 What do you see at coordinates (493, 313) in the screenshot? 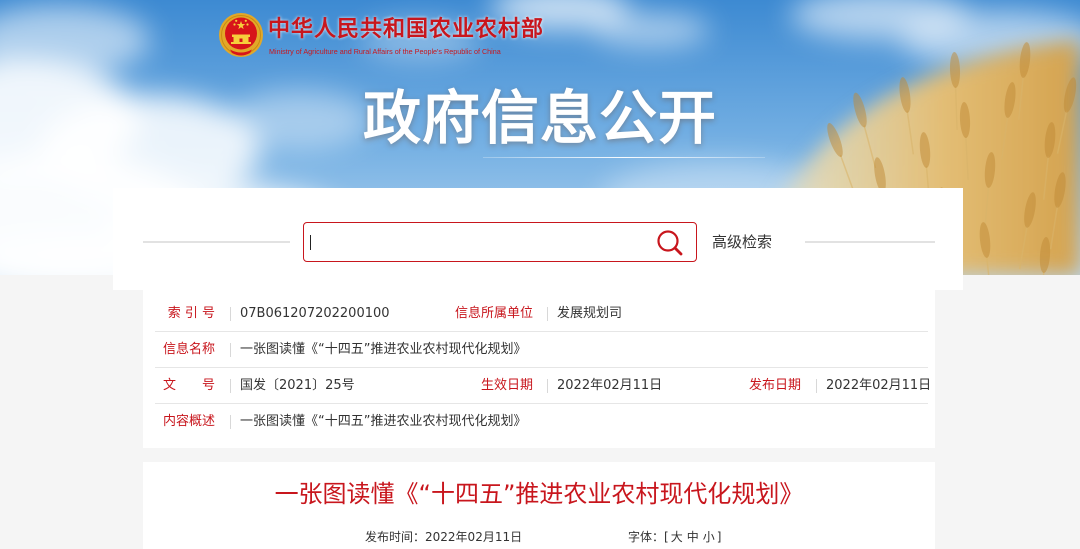
I see `unit-label: 信息所属单位` at bounding box center [493, 313].